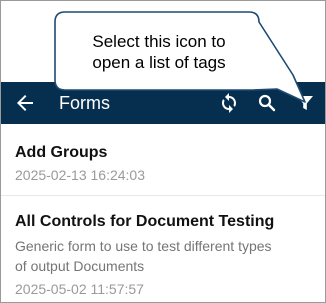 This screenshot has width=326, height=303. I want to click on back-button, so click(25, 103).